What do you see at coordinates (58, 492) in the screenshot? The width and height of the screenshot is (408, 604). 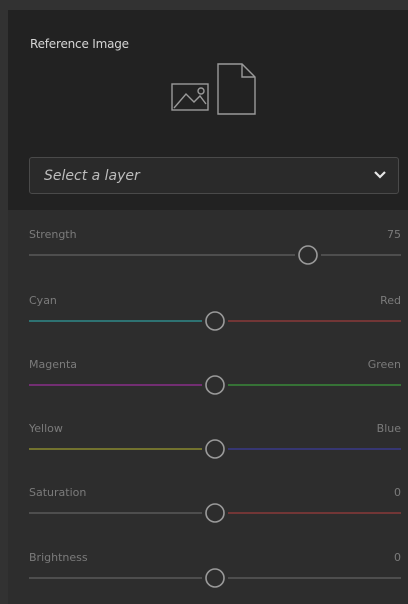 I see `saturation-label: Saturation` at bounding box center [58, 492].